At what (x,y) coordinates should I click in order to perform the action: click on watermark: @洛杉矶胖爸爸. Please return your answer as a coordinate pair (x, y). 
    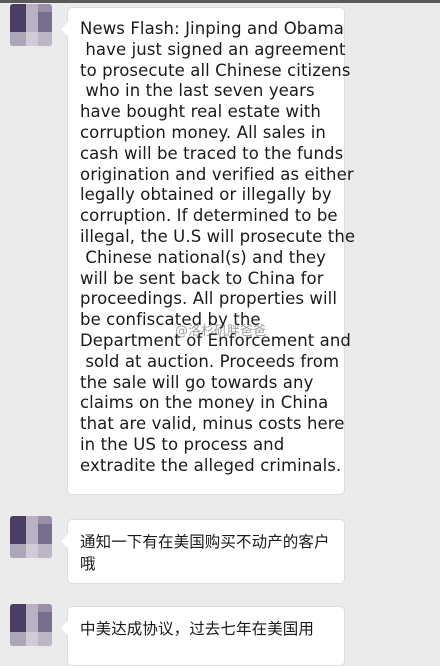
    Looking at the image, I should click on (221, 331).